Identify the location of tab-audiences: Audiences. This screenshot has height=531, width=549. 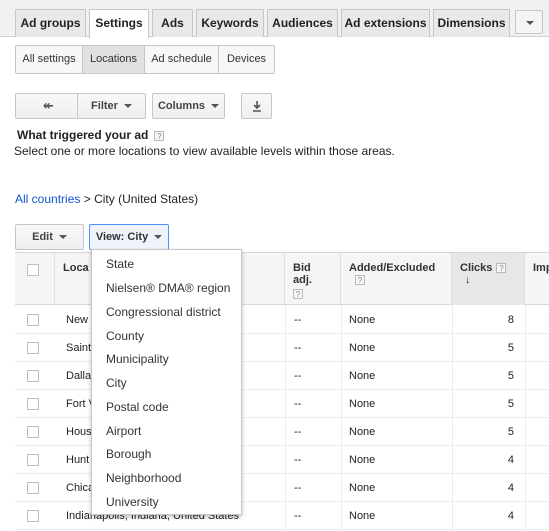
(302, 23).